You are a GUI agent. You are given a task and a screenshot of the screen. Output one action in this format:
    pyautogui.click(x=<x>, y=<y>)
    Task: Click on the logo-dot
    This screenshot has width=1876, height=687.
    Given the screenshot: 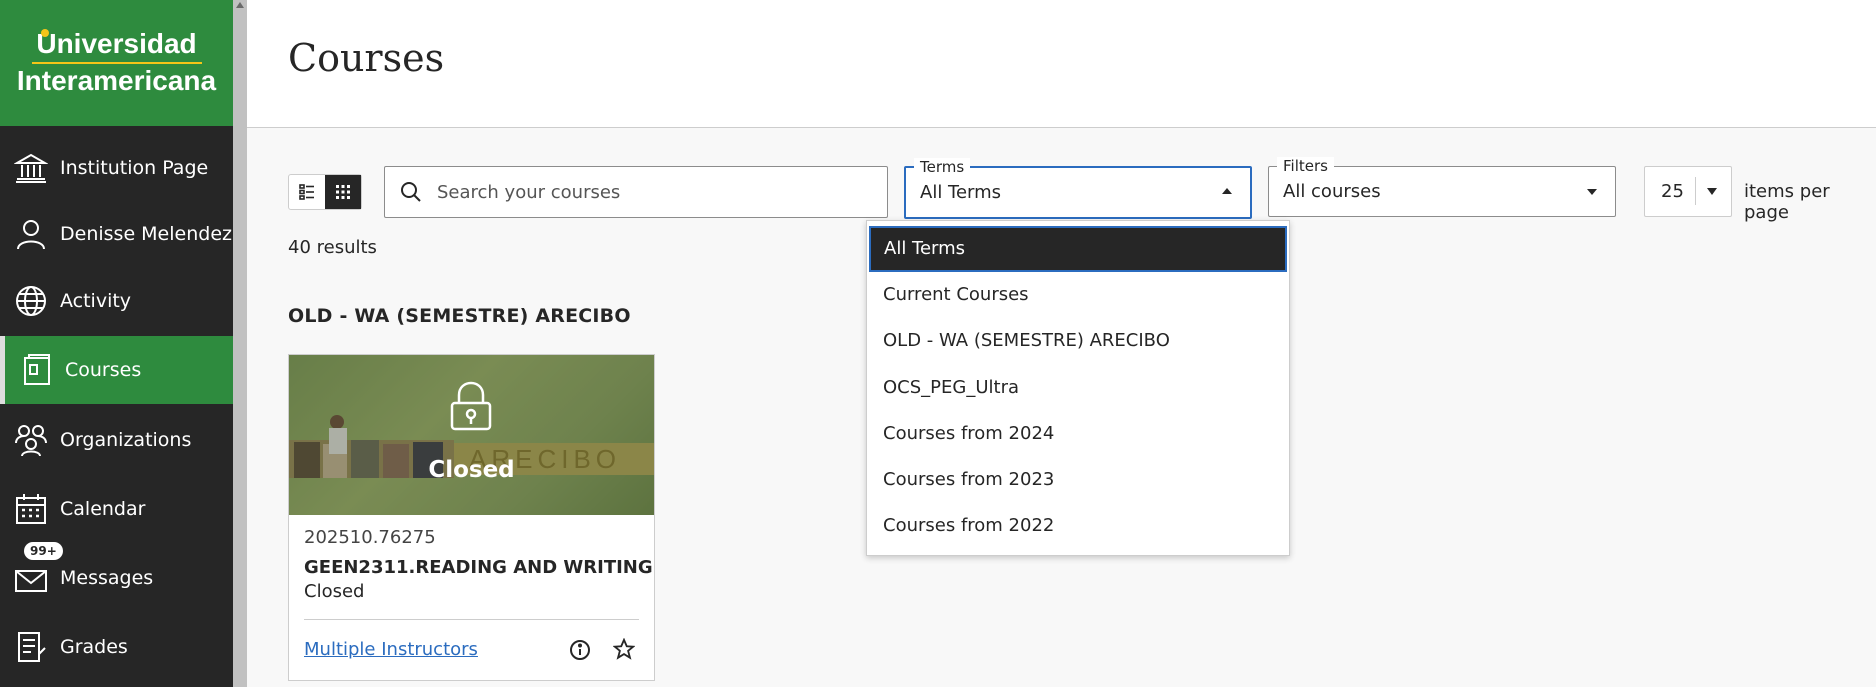 What is the action you would take?
    pyautogui.click(x=45, y=33)
    